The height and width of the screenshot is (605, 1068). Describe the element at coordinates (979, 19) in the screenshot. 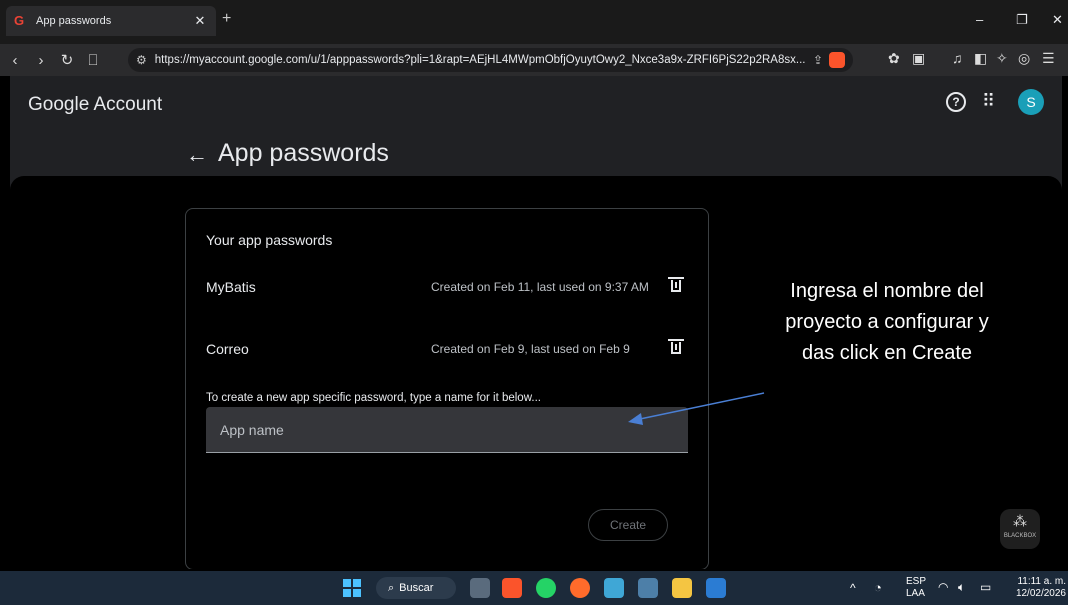

I see `minimize-button: –` at that location.